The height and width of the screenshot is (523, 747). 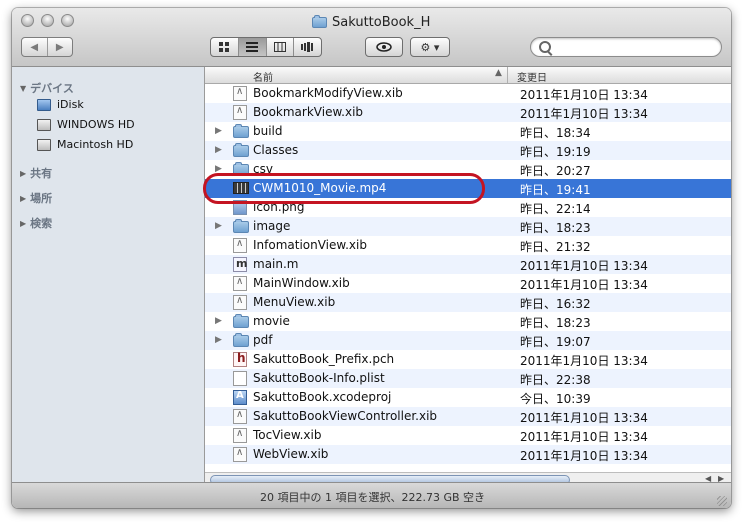 What do you see at coordinates (44, 104) in the screenshot?
I see `idisk-icon` at bounding box center [44, 104].